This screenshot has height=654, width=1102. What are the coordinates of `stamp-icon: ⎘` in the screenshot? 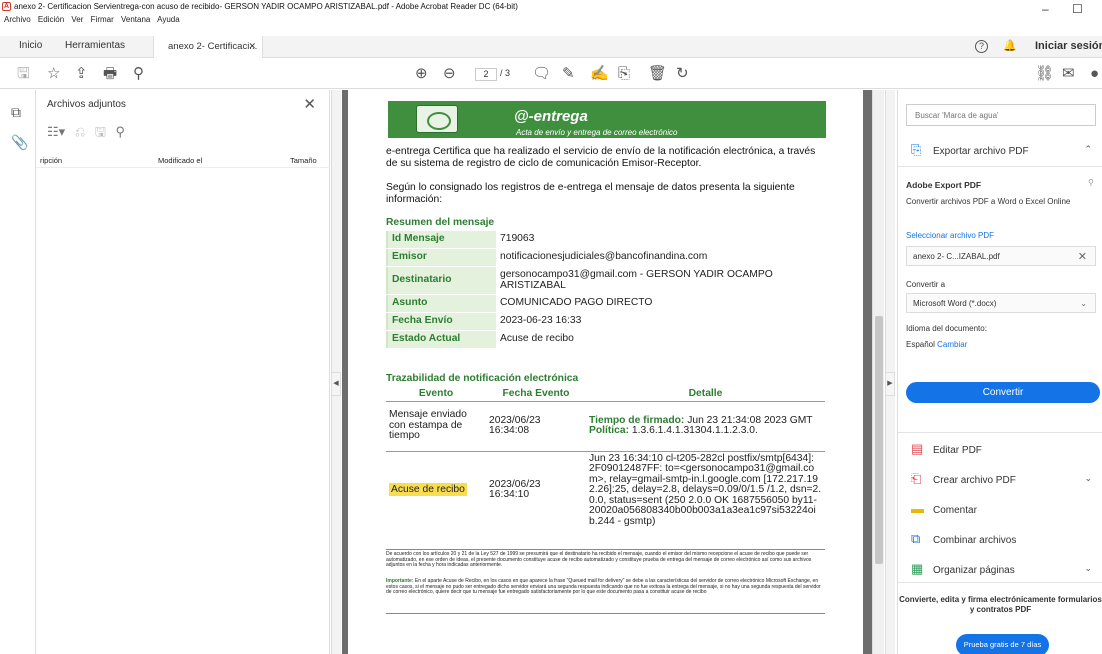 It's located at (624, 74).